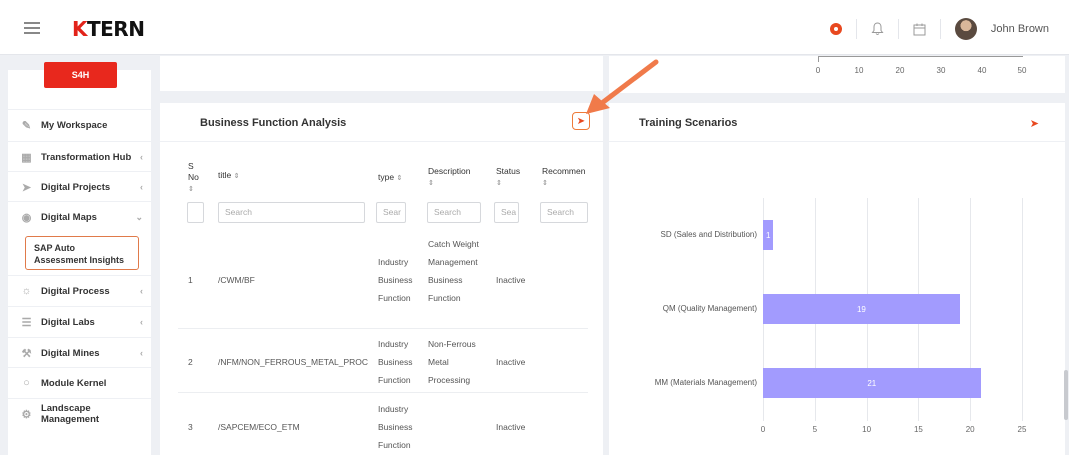 This screenshot has width=1069, height=455. Describe the element at coordinates (1022, 429) in the screenshot. I see `x-tick-label: 25` at that location.